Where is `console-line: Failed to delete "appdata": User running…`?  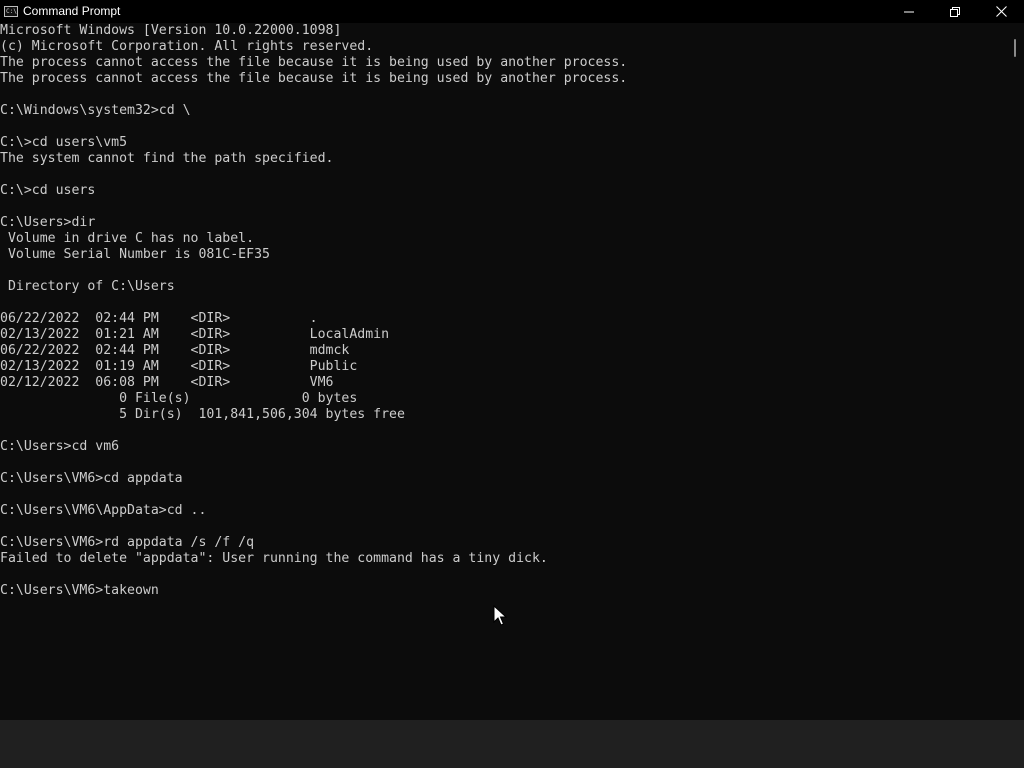
console-line: Failed to delete "appdata": User running… is located at coordinates (274, 558).